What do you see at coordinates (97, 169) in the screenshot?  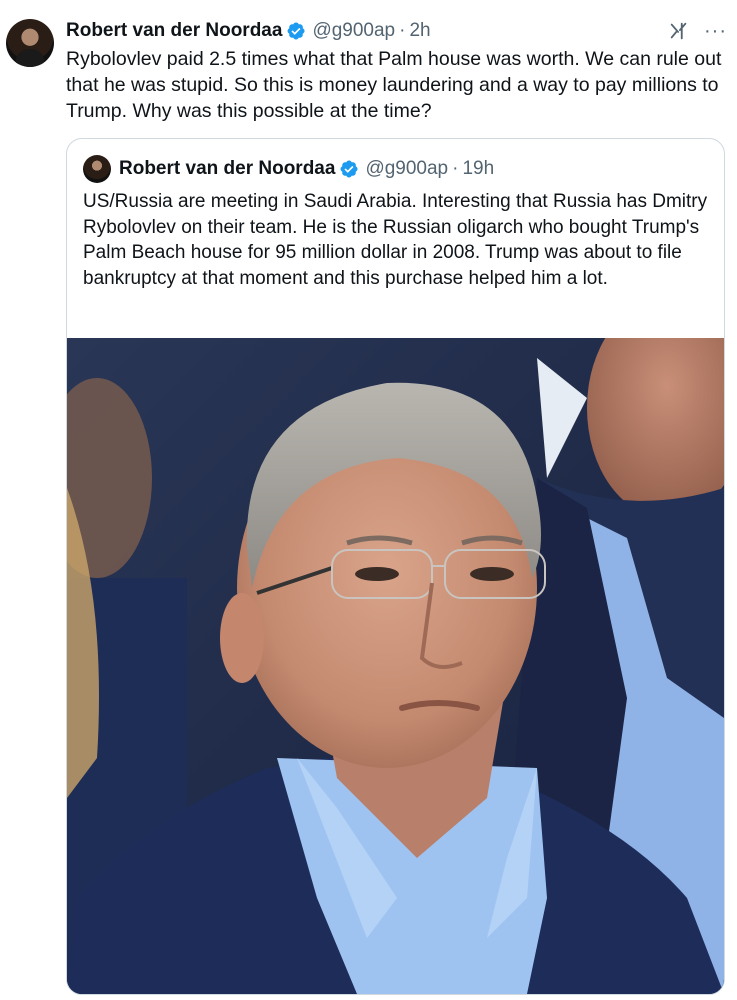 I see `quoted-author-avatar` at bounding box center [97, 169].